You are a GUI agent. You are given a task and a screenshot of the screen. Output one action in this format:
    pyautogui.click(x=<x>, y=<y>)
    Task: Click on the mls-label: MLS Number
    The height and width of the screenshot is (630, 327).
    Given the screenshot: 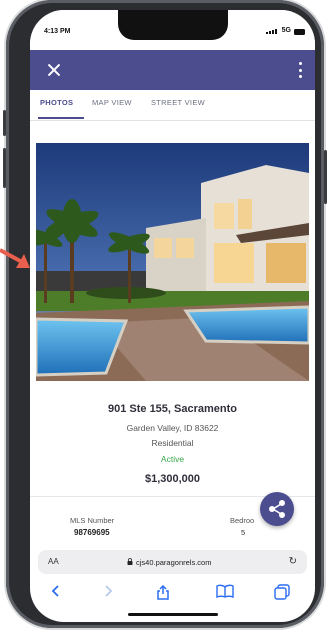 What is the action you would take?
    pyautogui.click(x=92, y=520)
    